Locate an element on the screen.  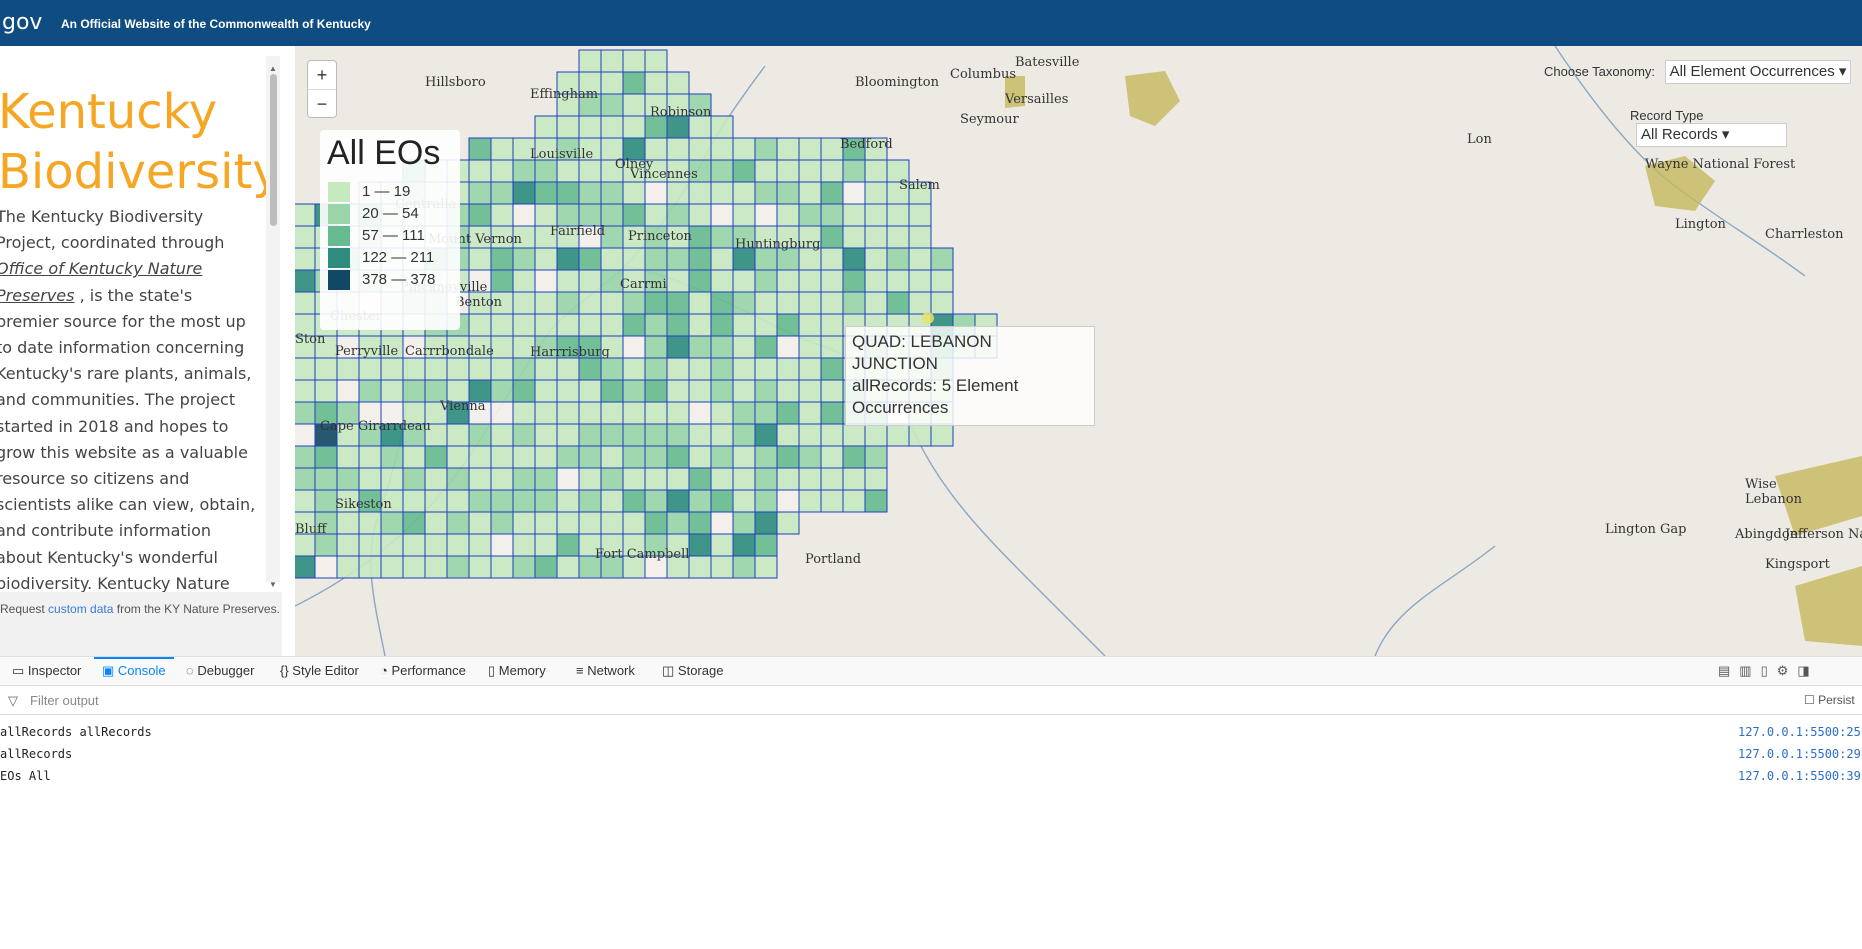
zoom-in-button: + is located at coordinates (322, 75).